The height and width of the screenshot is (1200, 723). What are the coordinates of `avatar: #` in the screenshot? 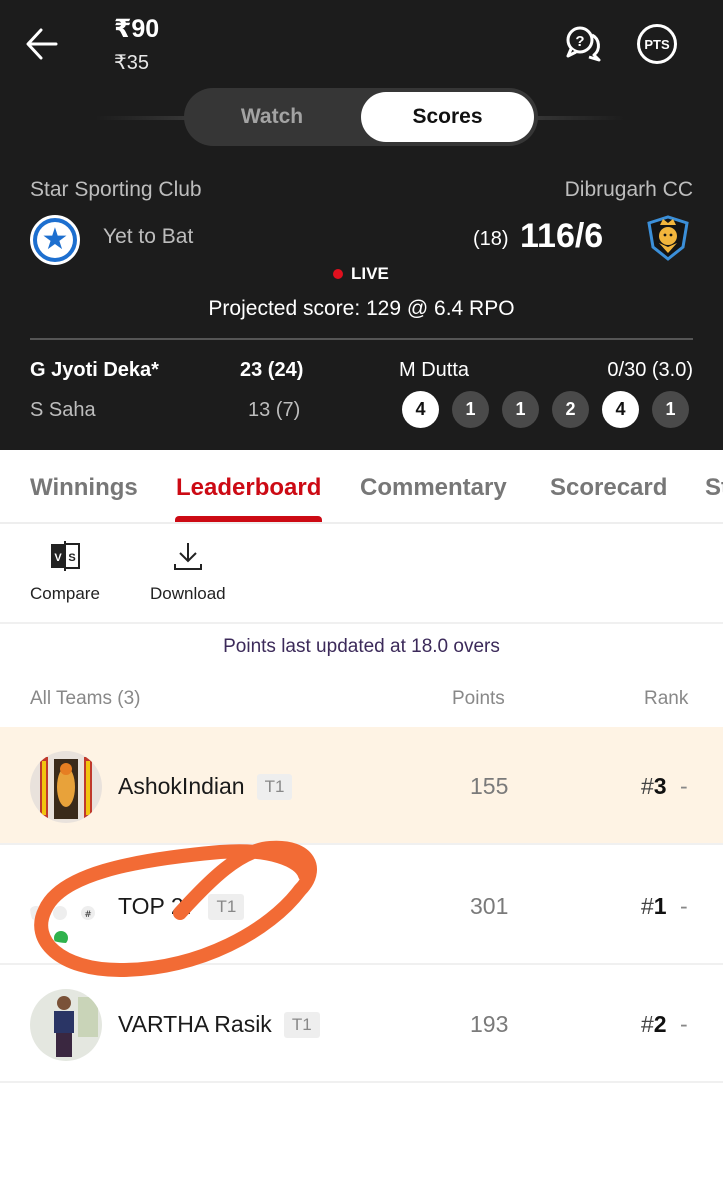 It's located at (66, 907).